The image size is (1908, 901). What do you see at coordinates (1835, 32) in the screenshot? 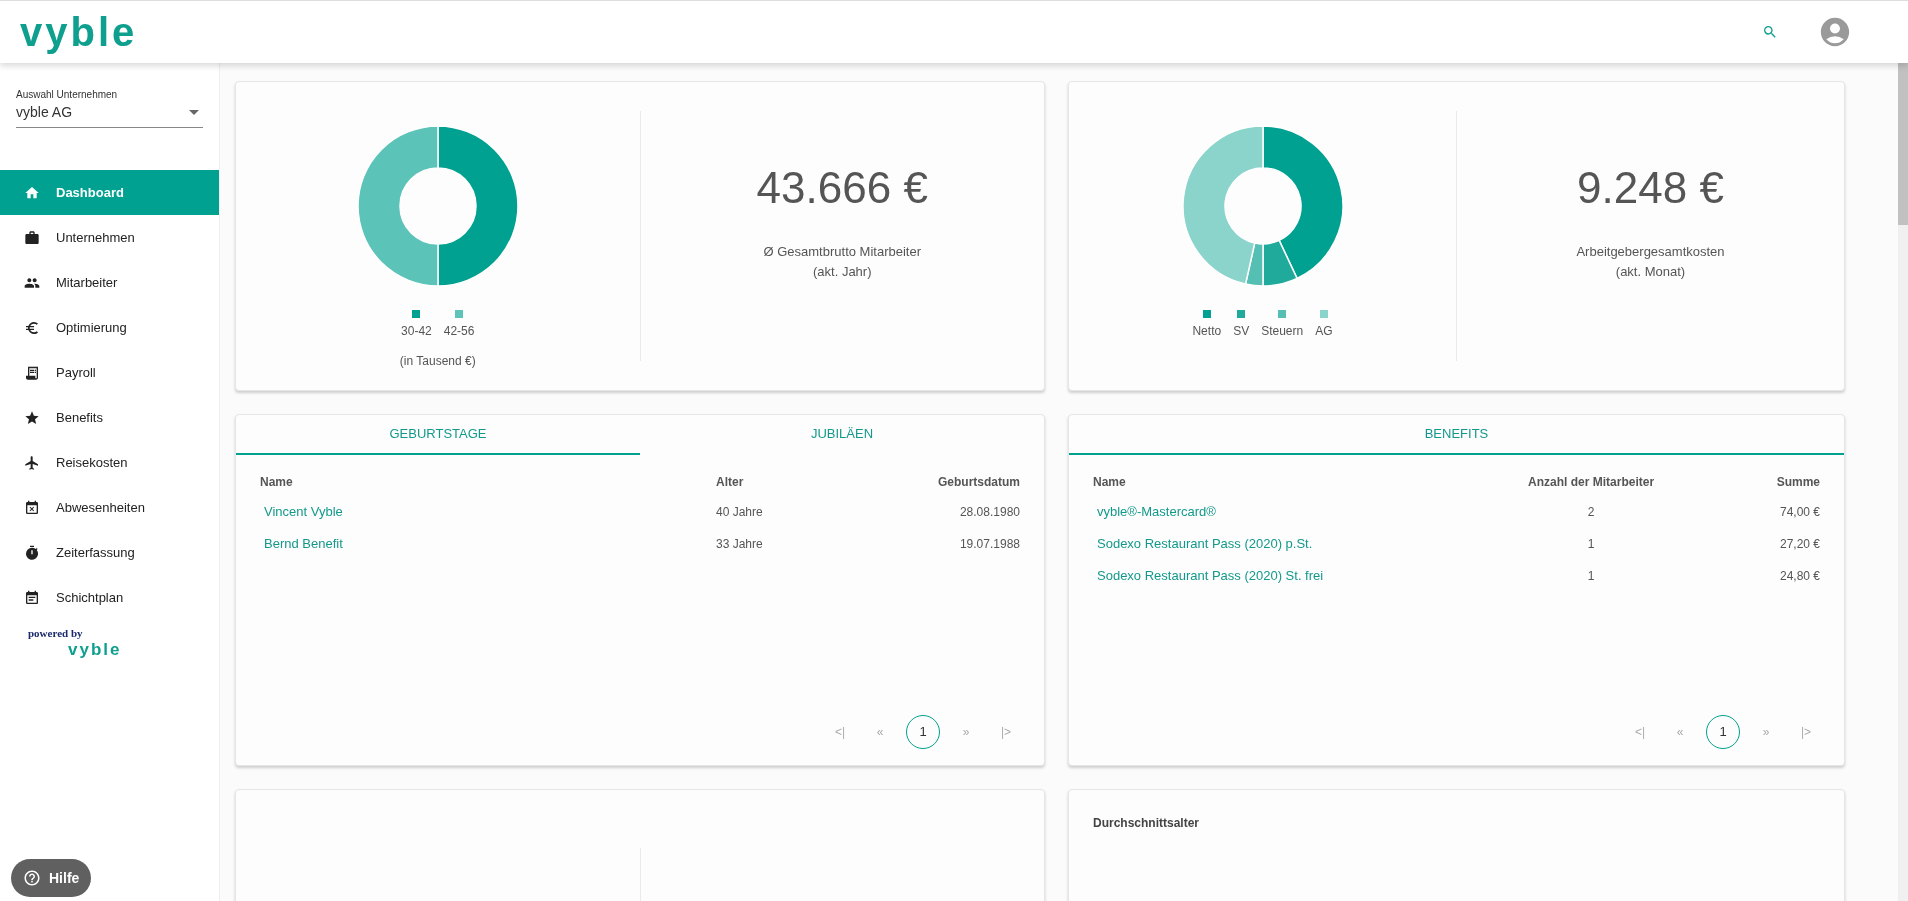
I see `avatar-icon` at bounding box center [1835, 32].